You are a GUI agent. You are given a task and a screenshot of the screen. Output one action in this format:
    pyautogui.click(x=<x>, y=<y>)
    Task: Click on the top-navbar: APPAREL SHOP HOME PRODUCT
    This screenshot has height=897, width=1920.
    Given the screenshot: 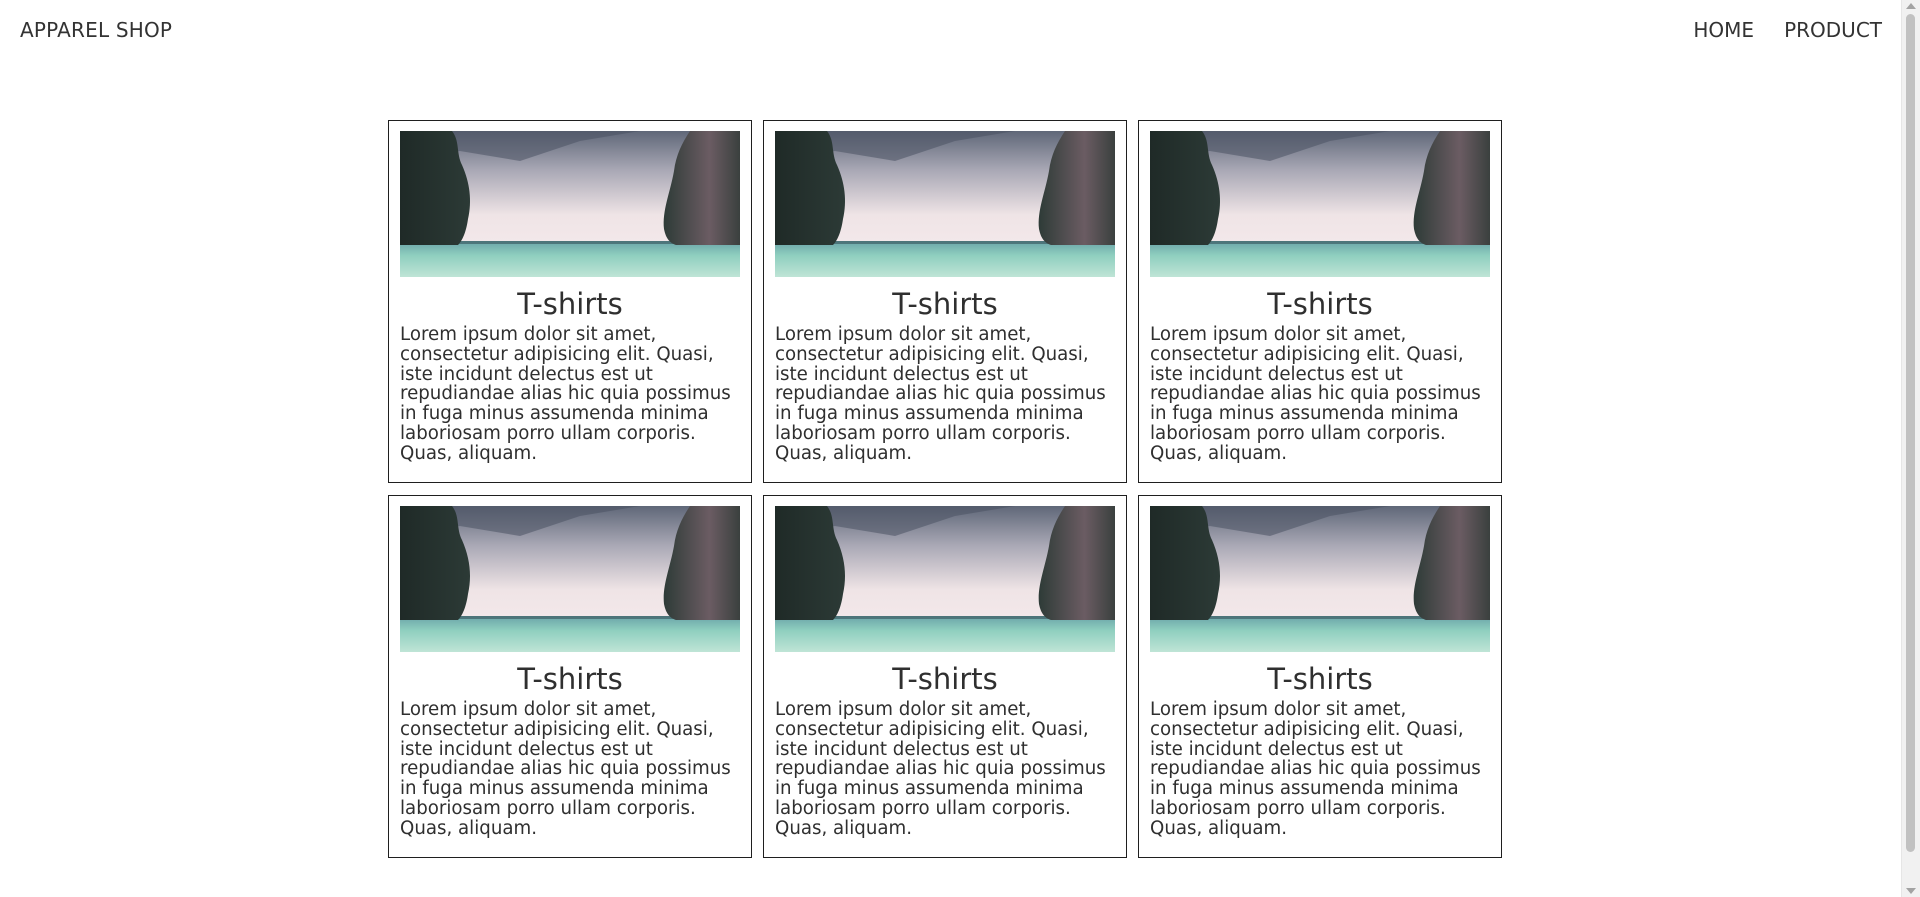 What is the action you would take?
    pyautogui.click(x=951, y=31)
    